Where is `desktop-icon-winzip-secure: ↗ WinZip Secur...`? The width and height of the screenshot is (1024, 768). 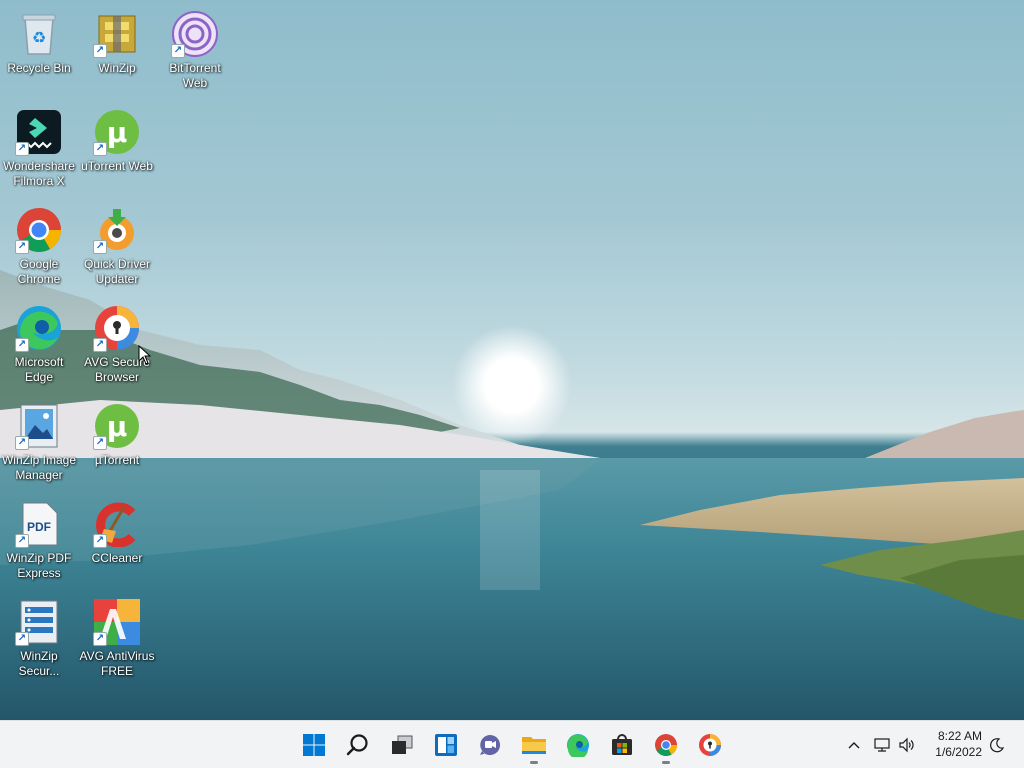
desktop-icon-winzip-secure: ↗ WinZip Secur... is located at coordinates (39, 640).